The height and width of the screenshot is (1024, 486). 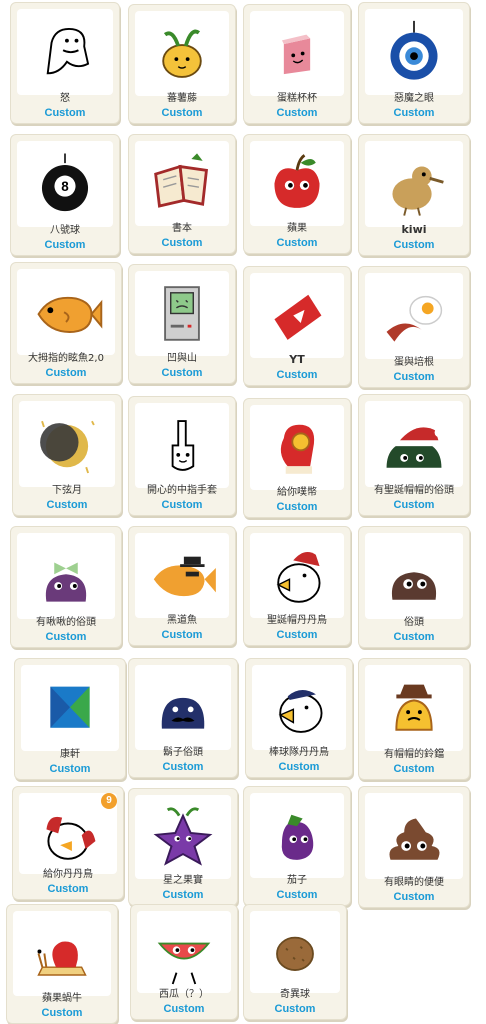 I want to click on retro-computer-icon, so click(x=182, y=313).